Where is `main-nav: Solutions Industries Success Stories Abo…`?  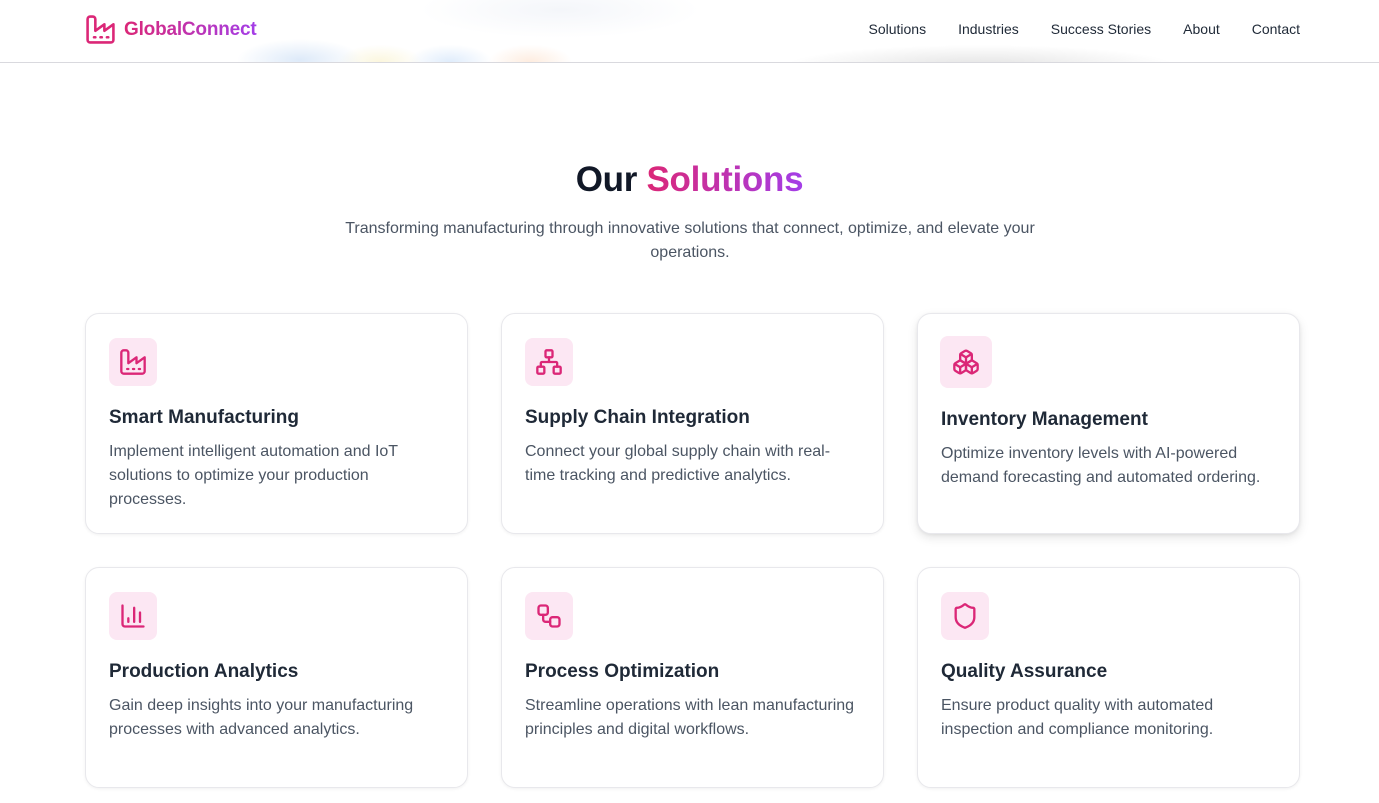 main-nav: Solutions Industries Success Stories Abo… is located at coordinates (1084, 29).